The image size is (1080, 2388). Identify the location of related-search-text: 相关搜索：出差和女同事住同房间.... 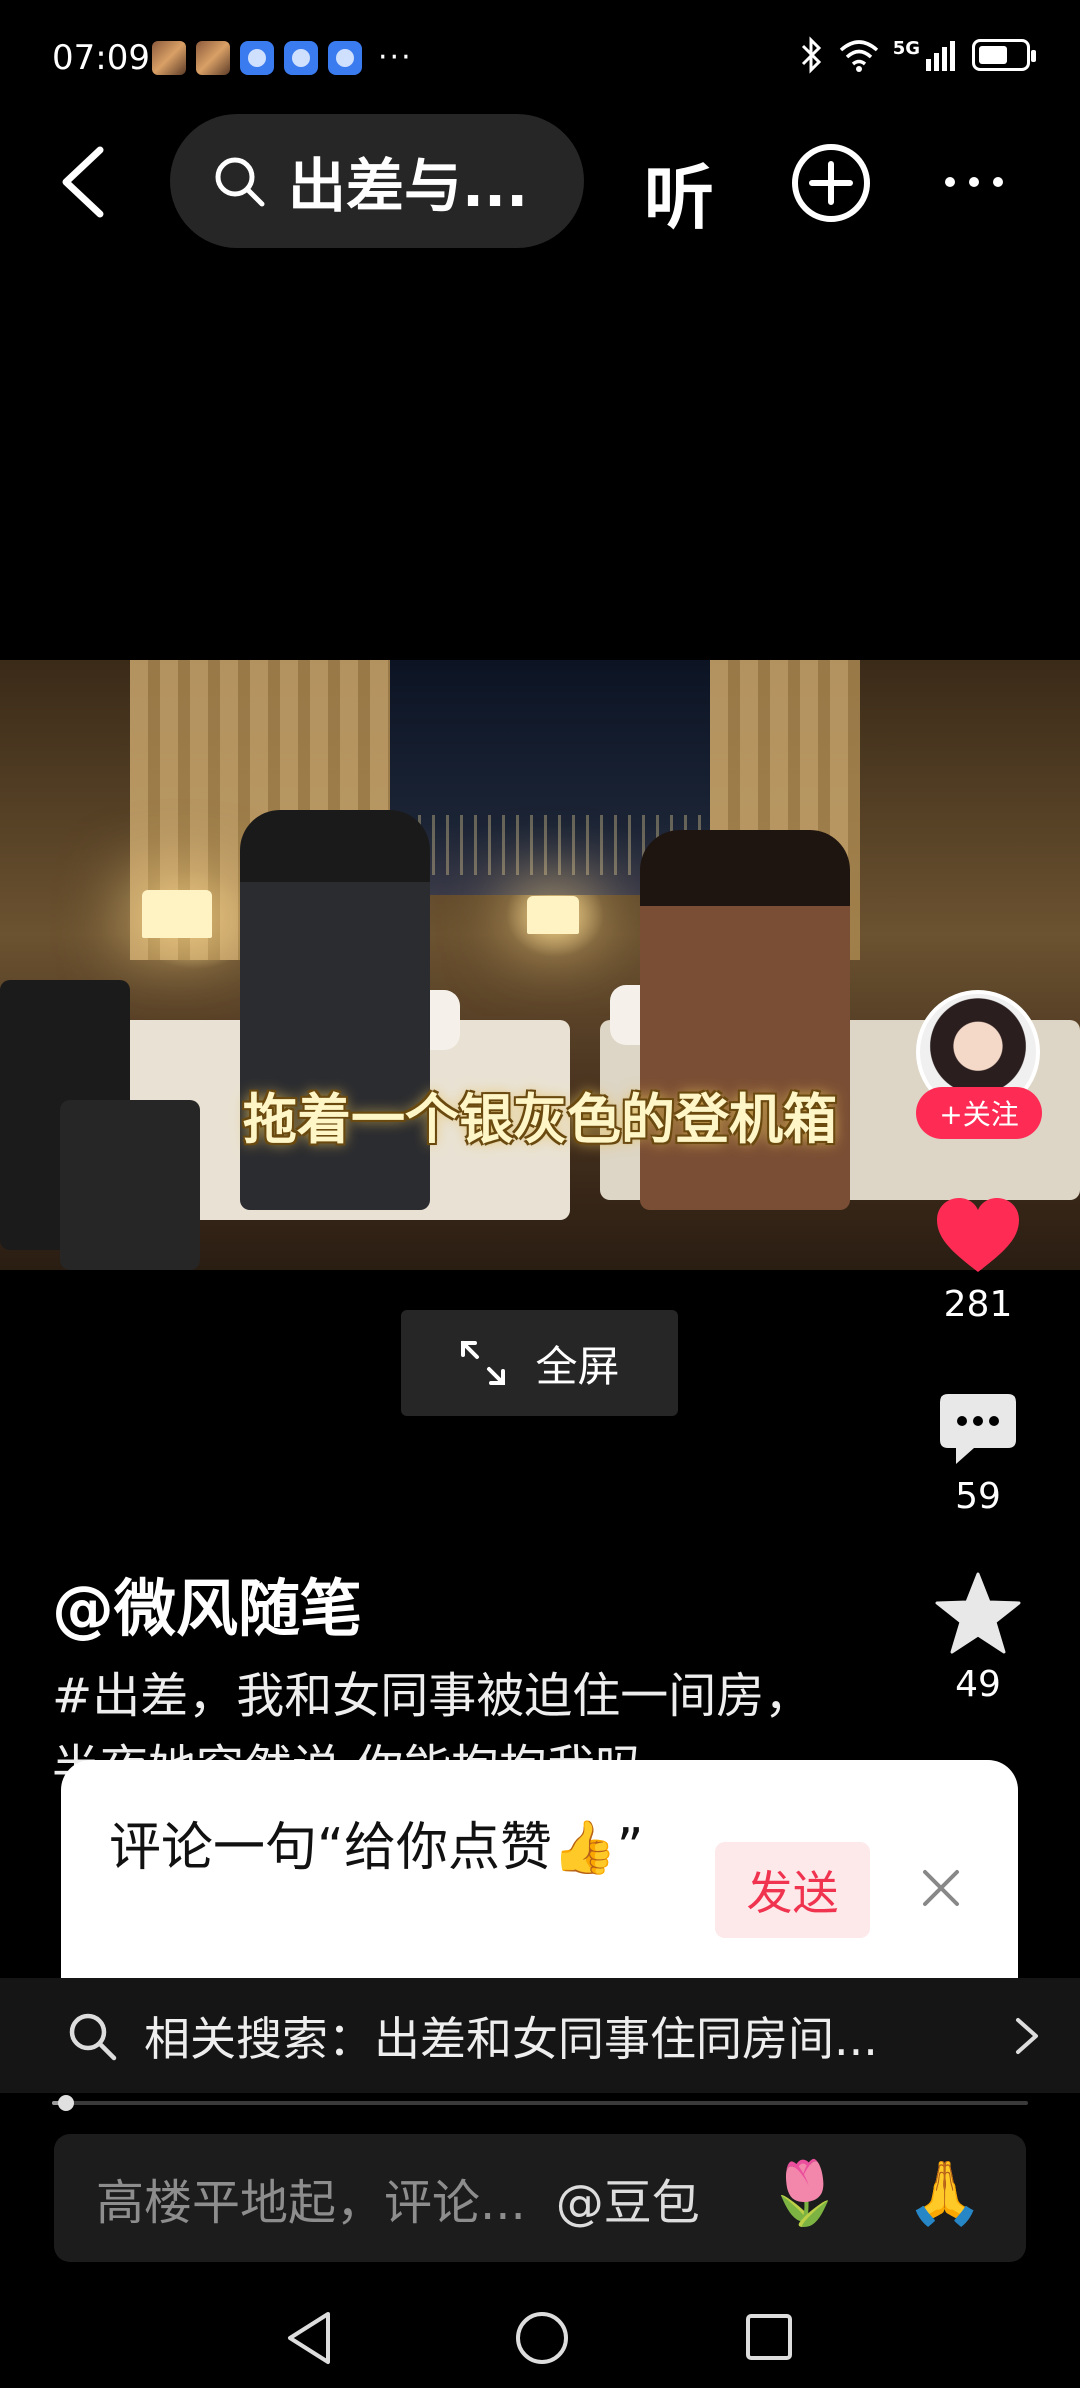
(511, 2038).